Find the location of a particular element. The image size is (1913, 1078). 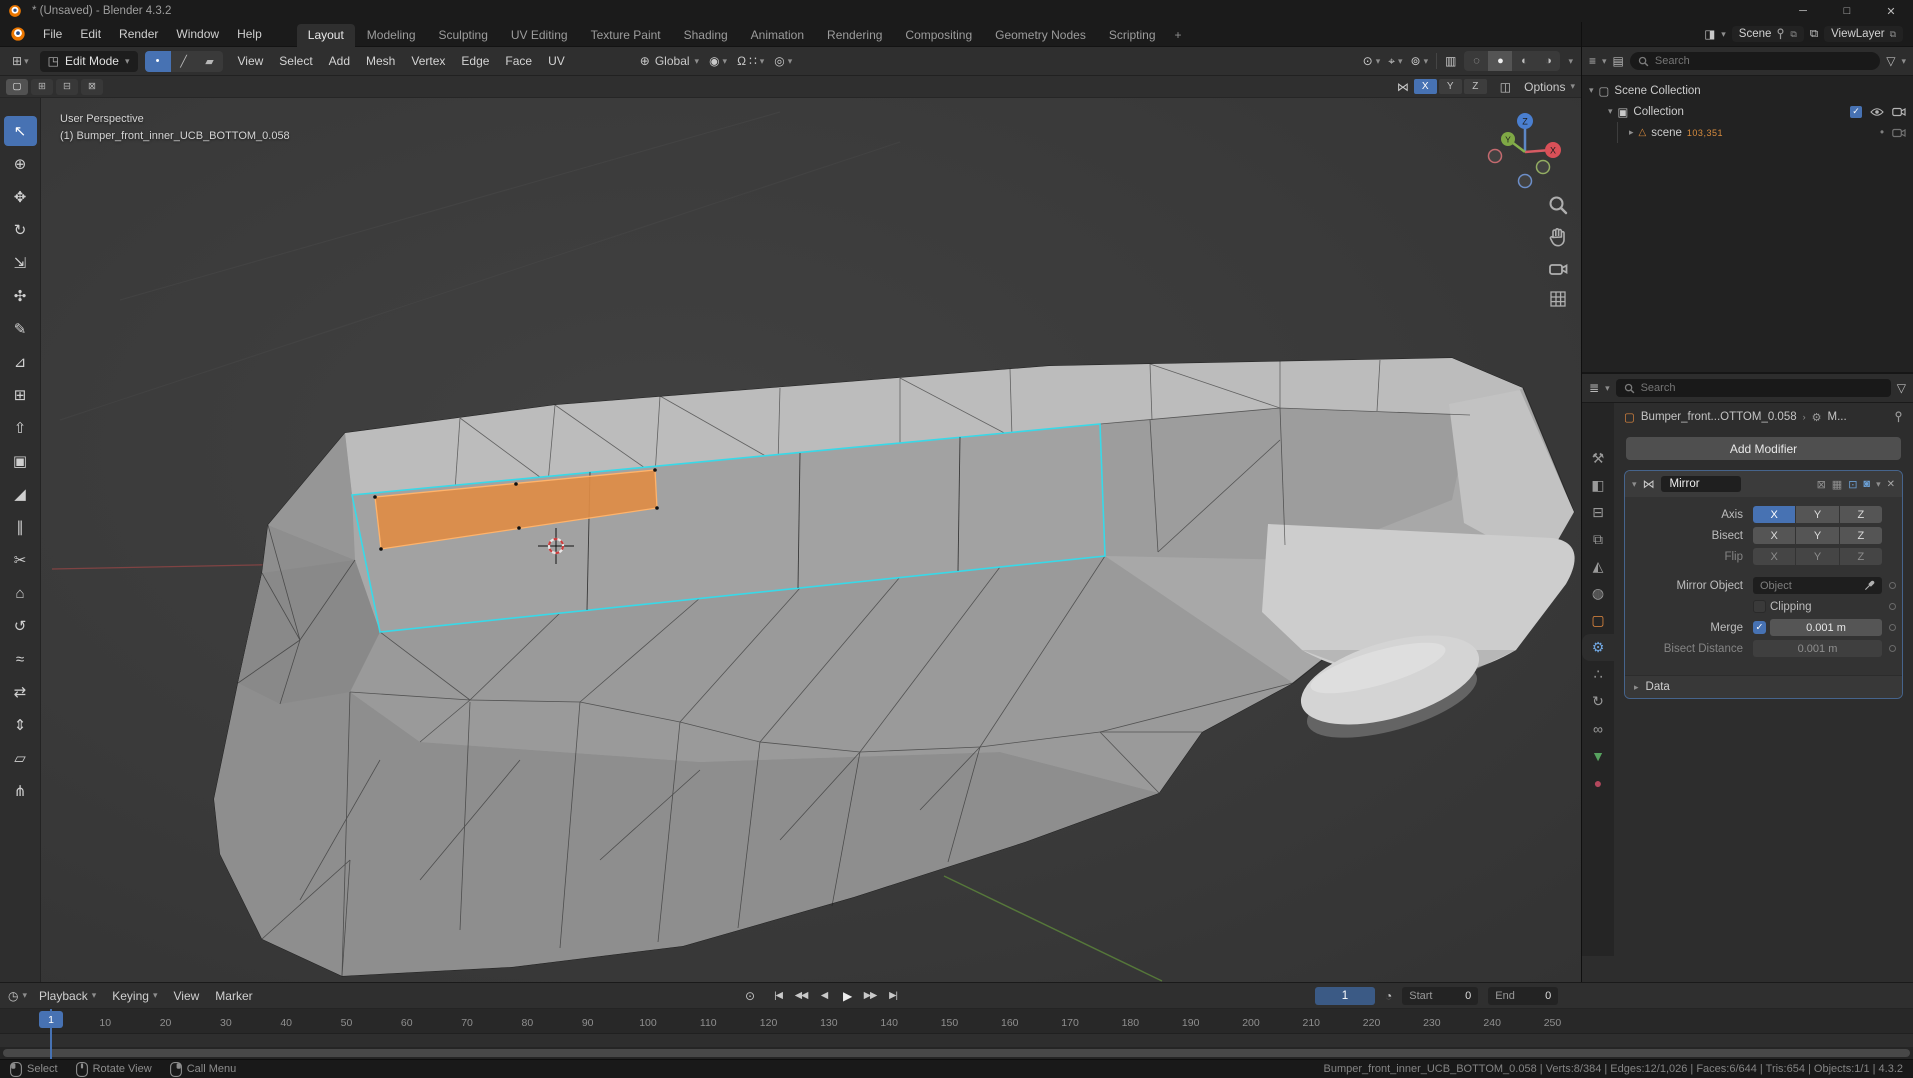

face-select-button: ▰ is located at coordinates (210, 61).